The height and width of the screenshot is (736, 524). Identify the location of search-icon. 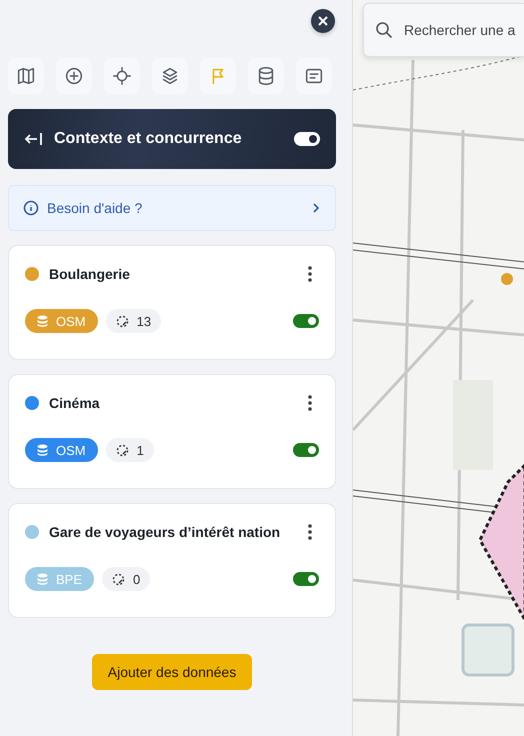
(384, 30).